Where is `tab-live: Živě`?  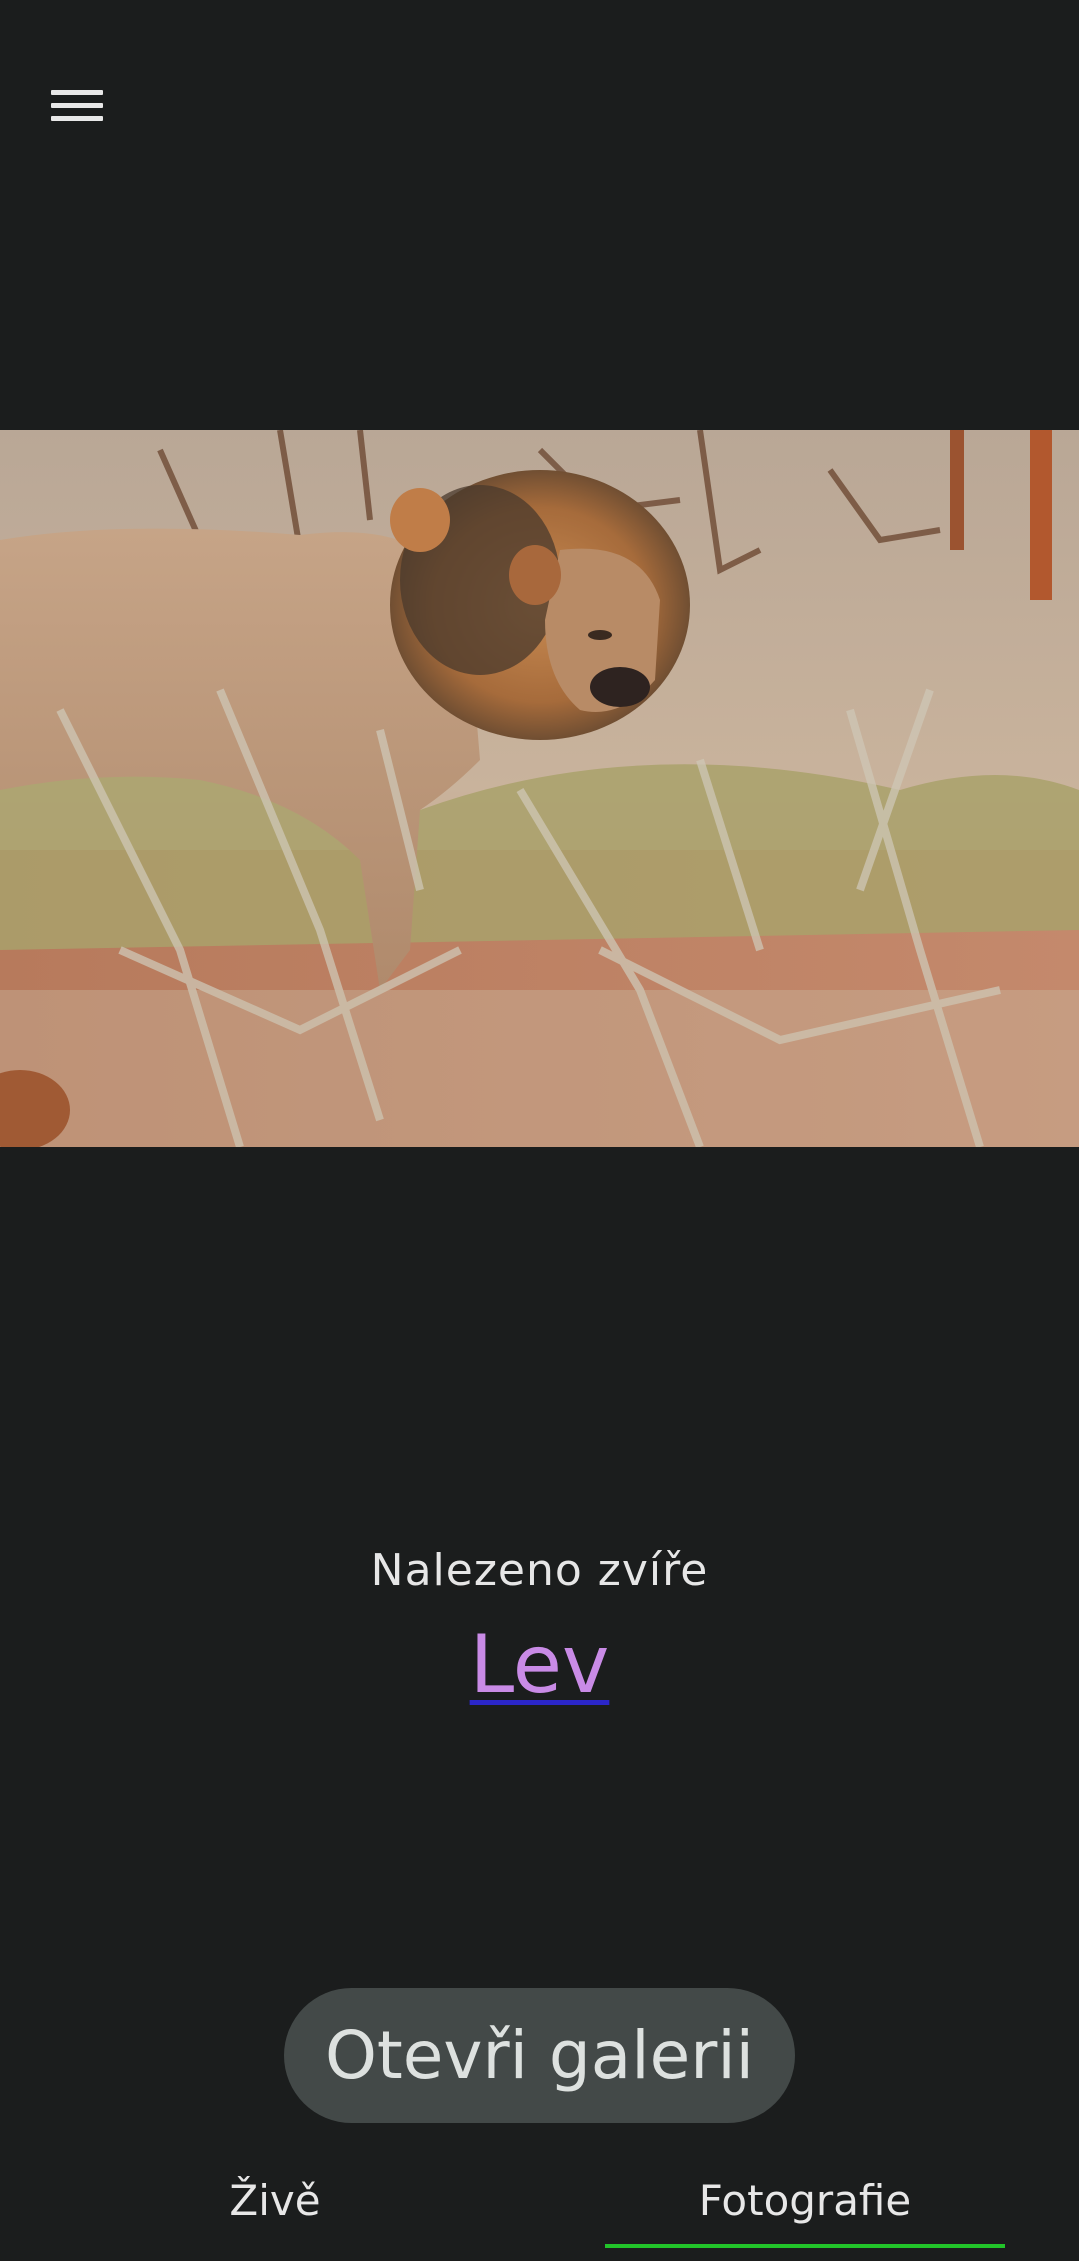 tab-live: Živě is located at coordinates (275, 2206).